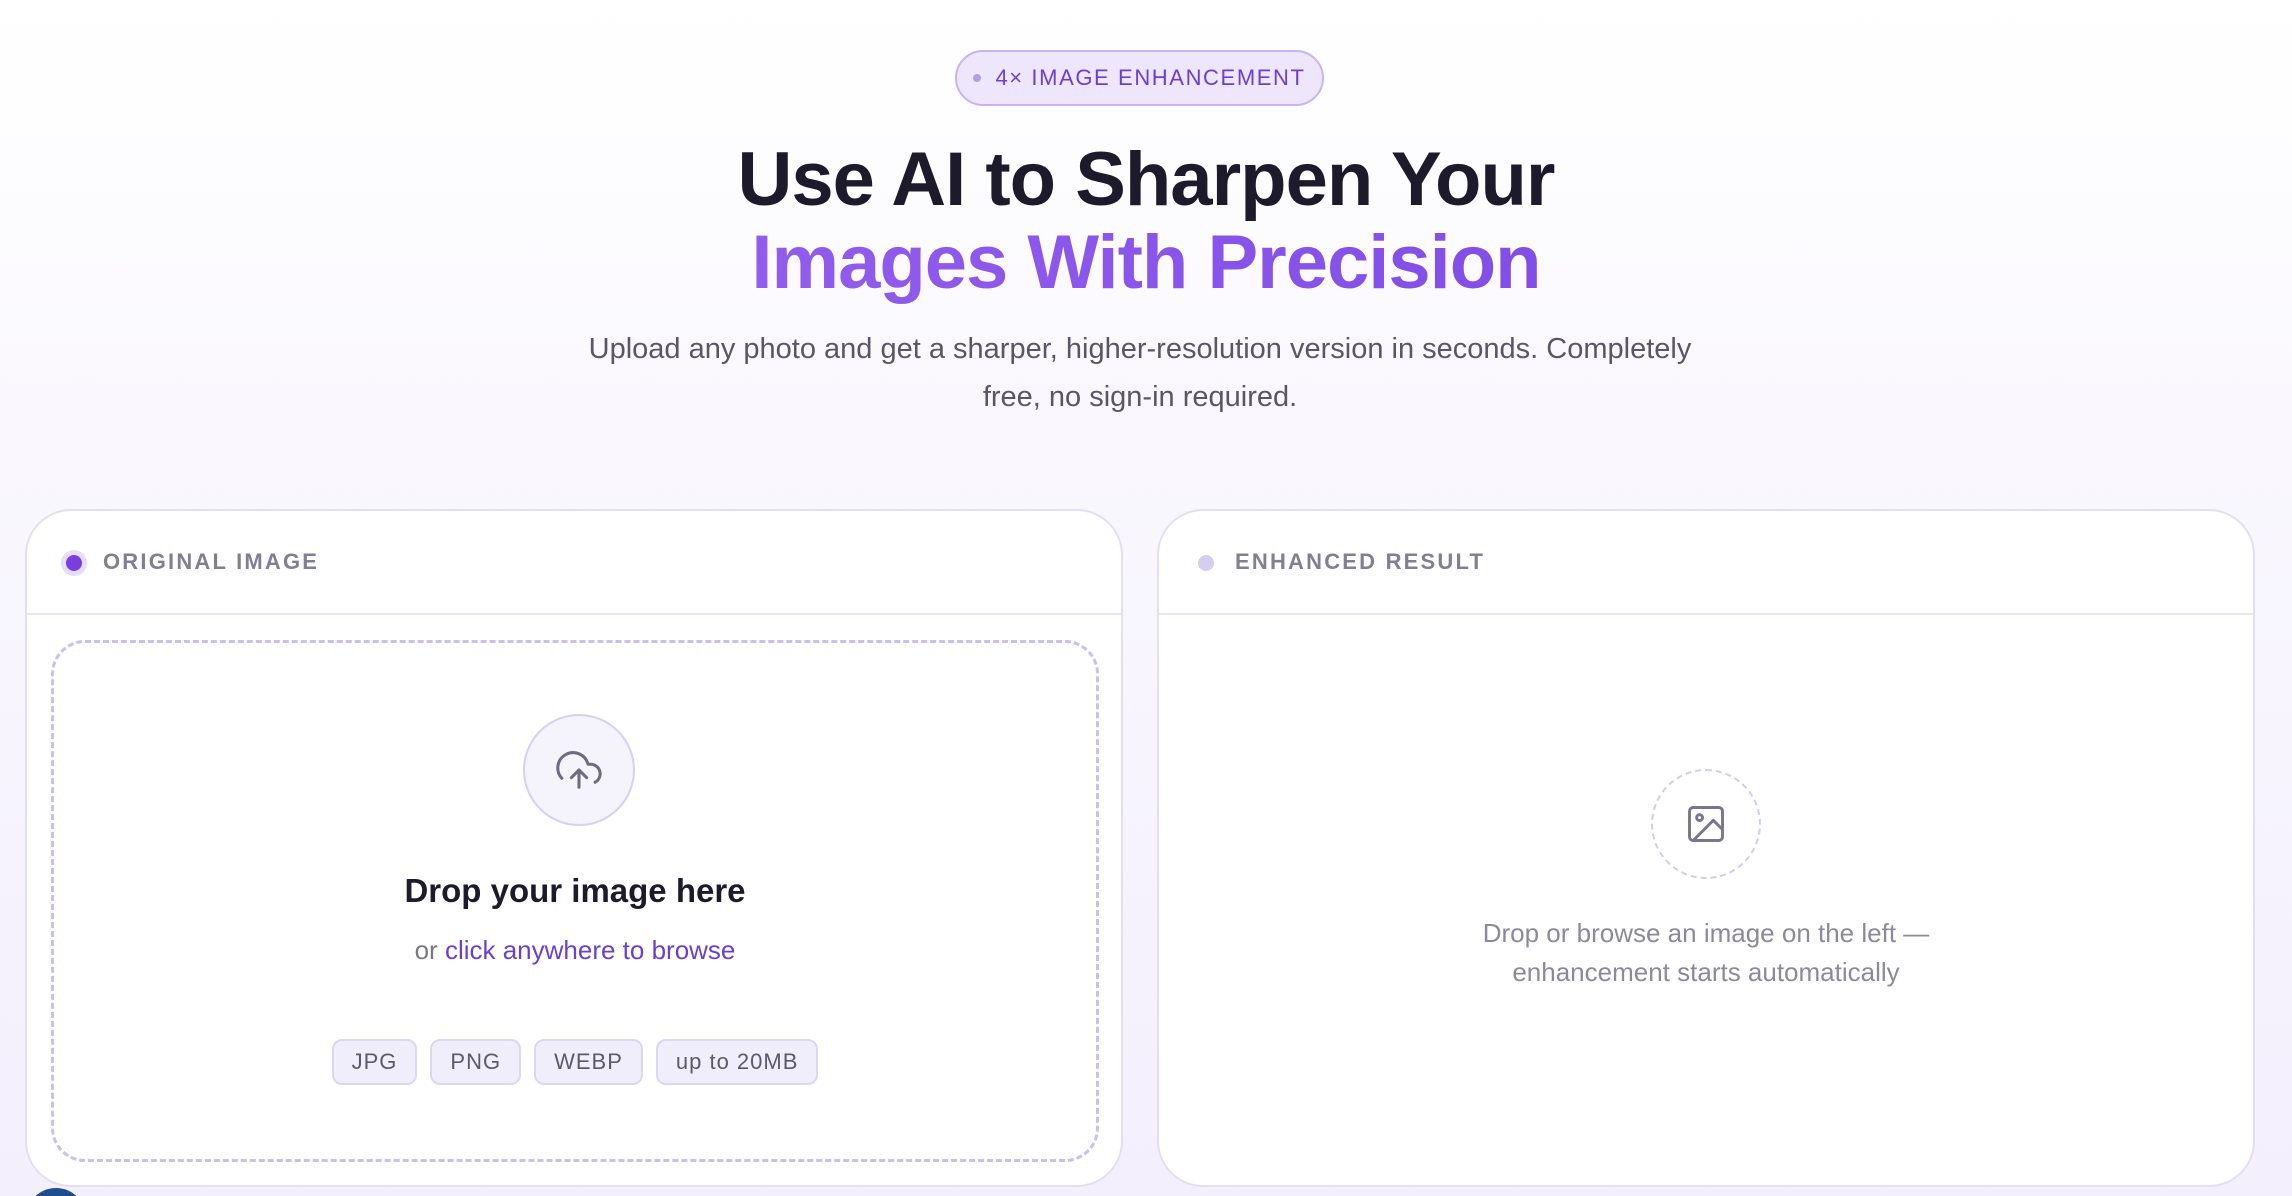  What do you see at coordinates (1146, 179) in the screenshot?
I see `headline-line-1: Use AI to Sharpen Your` at bounding box center [1146, 179].